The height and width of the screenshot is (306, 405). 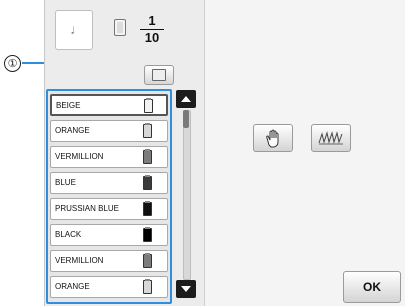 What do you see at coordinates (12, 63) in the screenshot?
I see `callout-number: ①` at bounding box center [12, 63].